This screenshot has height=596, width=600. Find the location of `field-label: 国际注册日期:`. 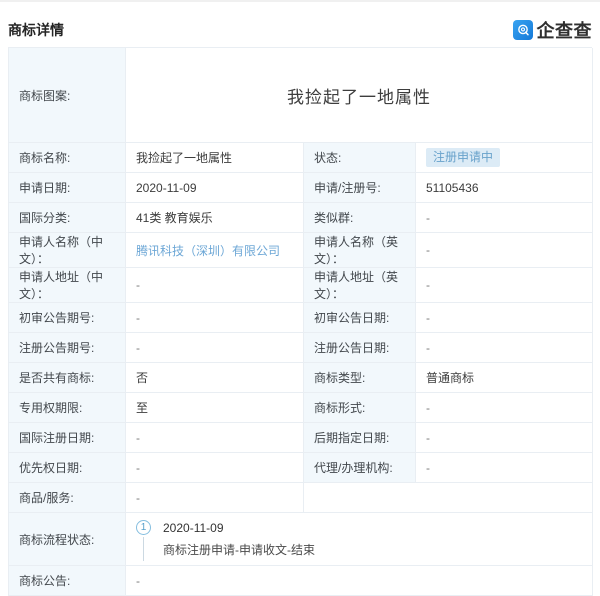

field-label: 国际注册日期: is located at coordinates (67, 438).